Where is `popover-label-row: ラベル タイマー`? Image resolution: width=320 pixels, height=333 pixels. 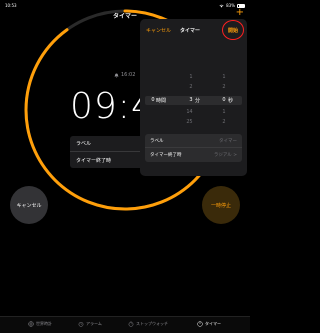
popover-label-row: ラベル タイマー is located at coordinates (193, 141).